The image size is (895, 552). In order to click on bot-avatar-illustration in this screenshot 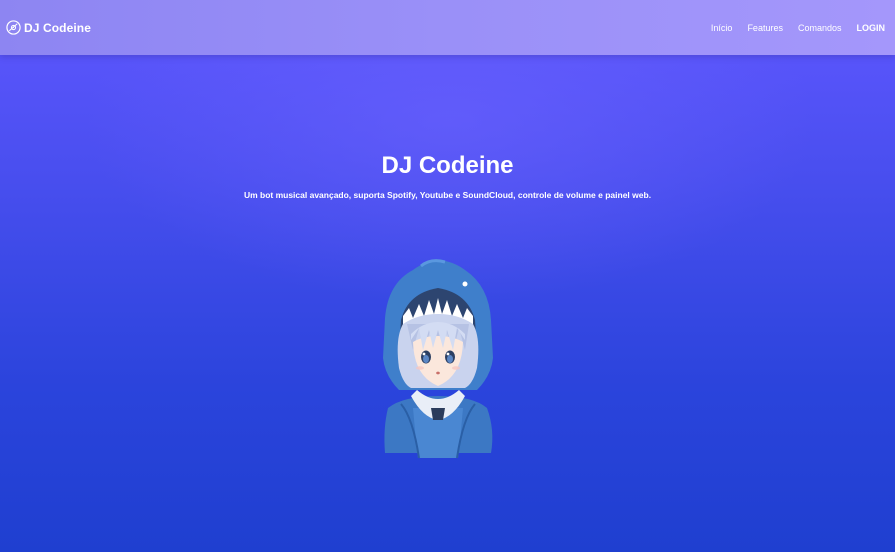, I will do `click(438, 359)`.